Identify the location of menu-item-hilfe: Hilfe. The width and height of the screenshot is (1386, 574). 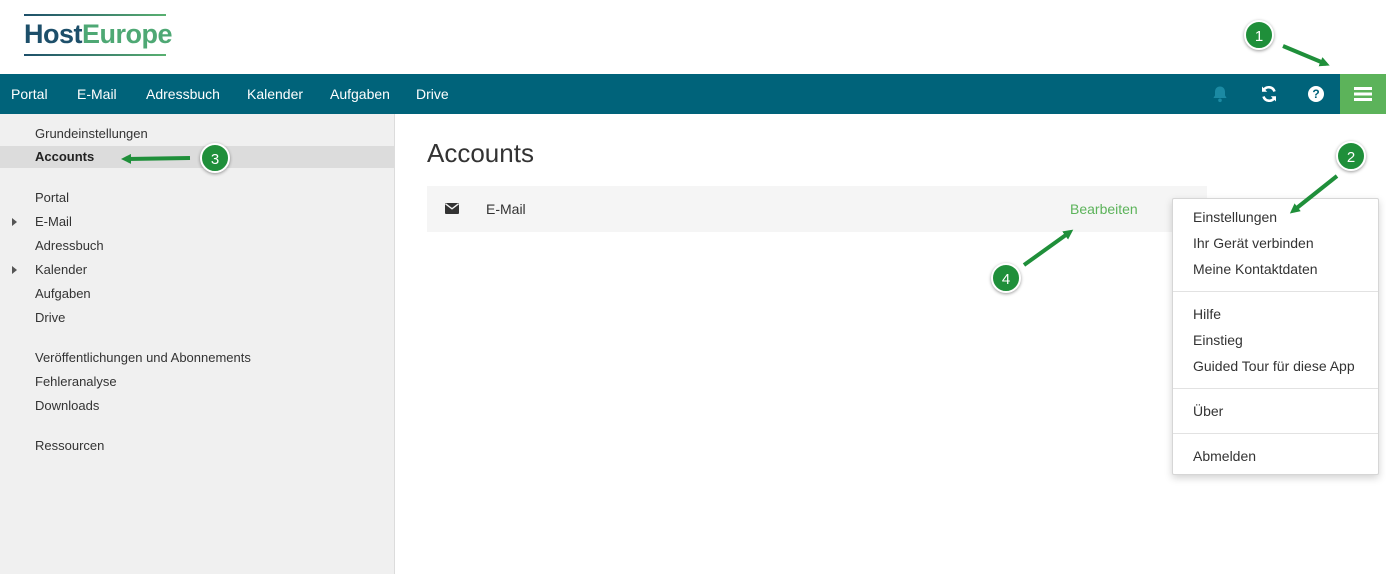
(1275, 314).